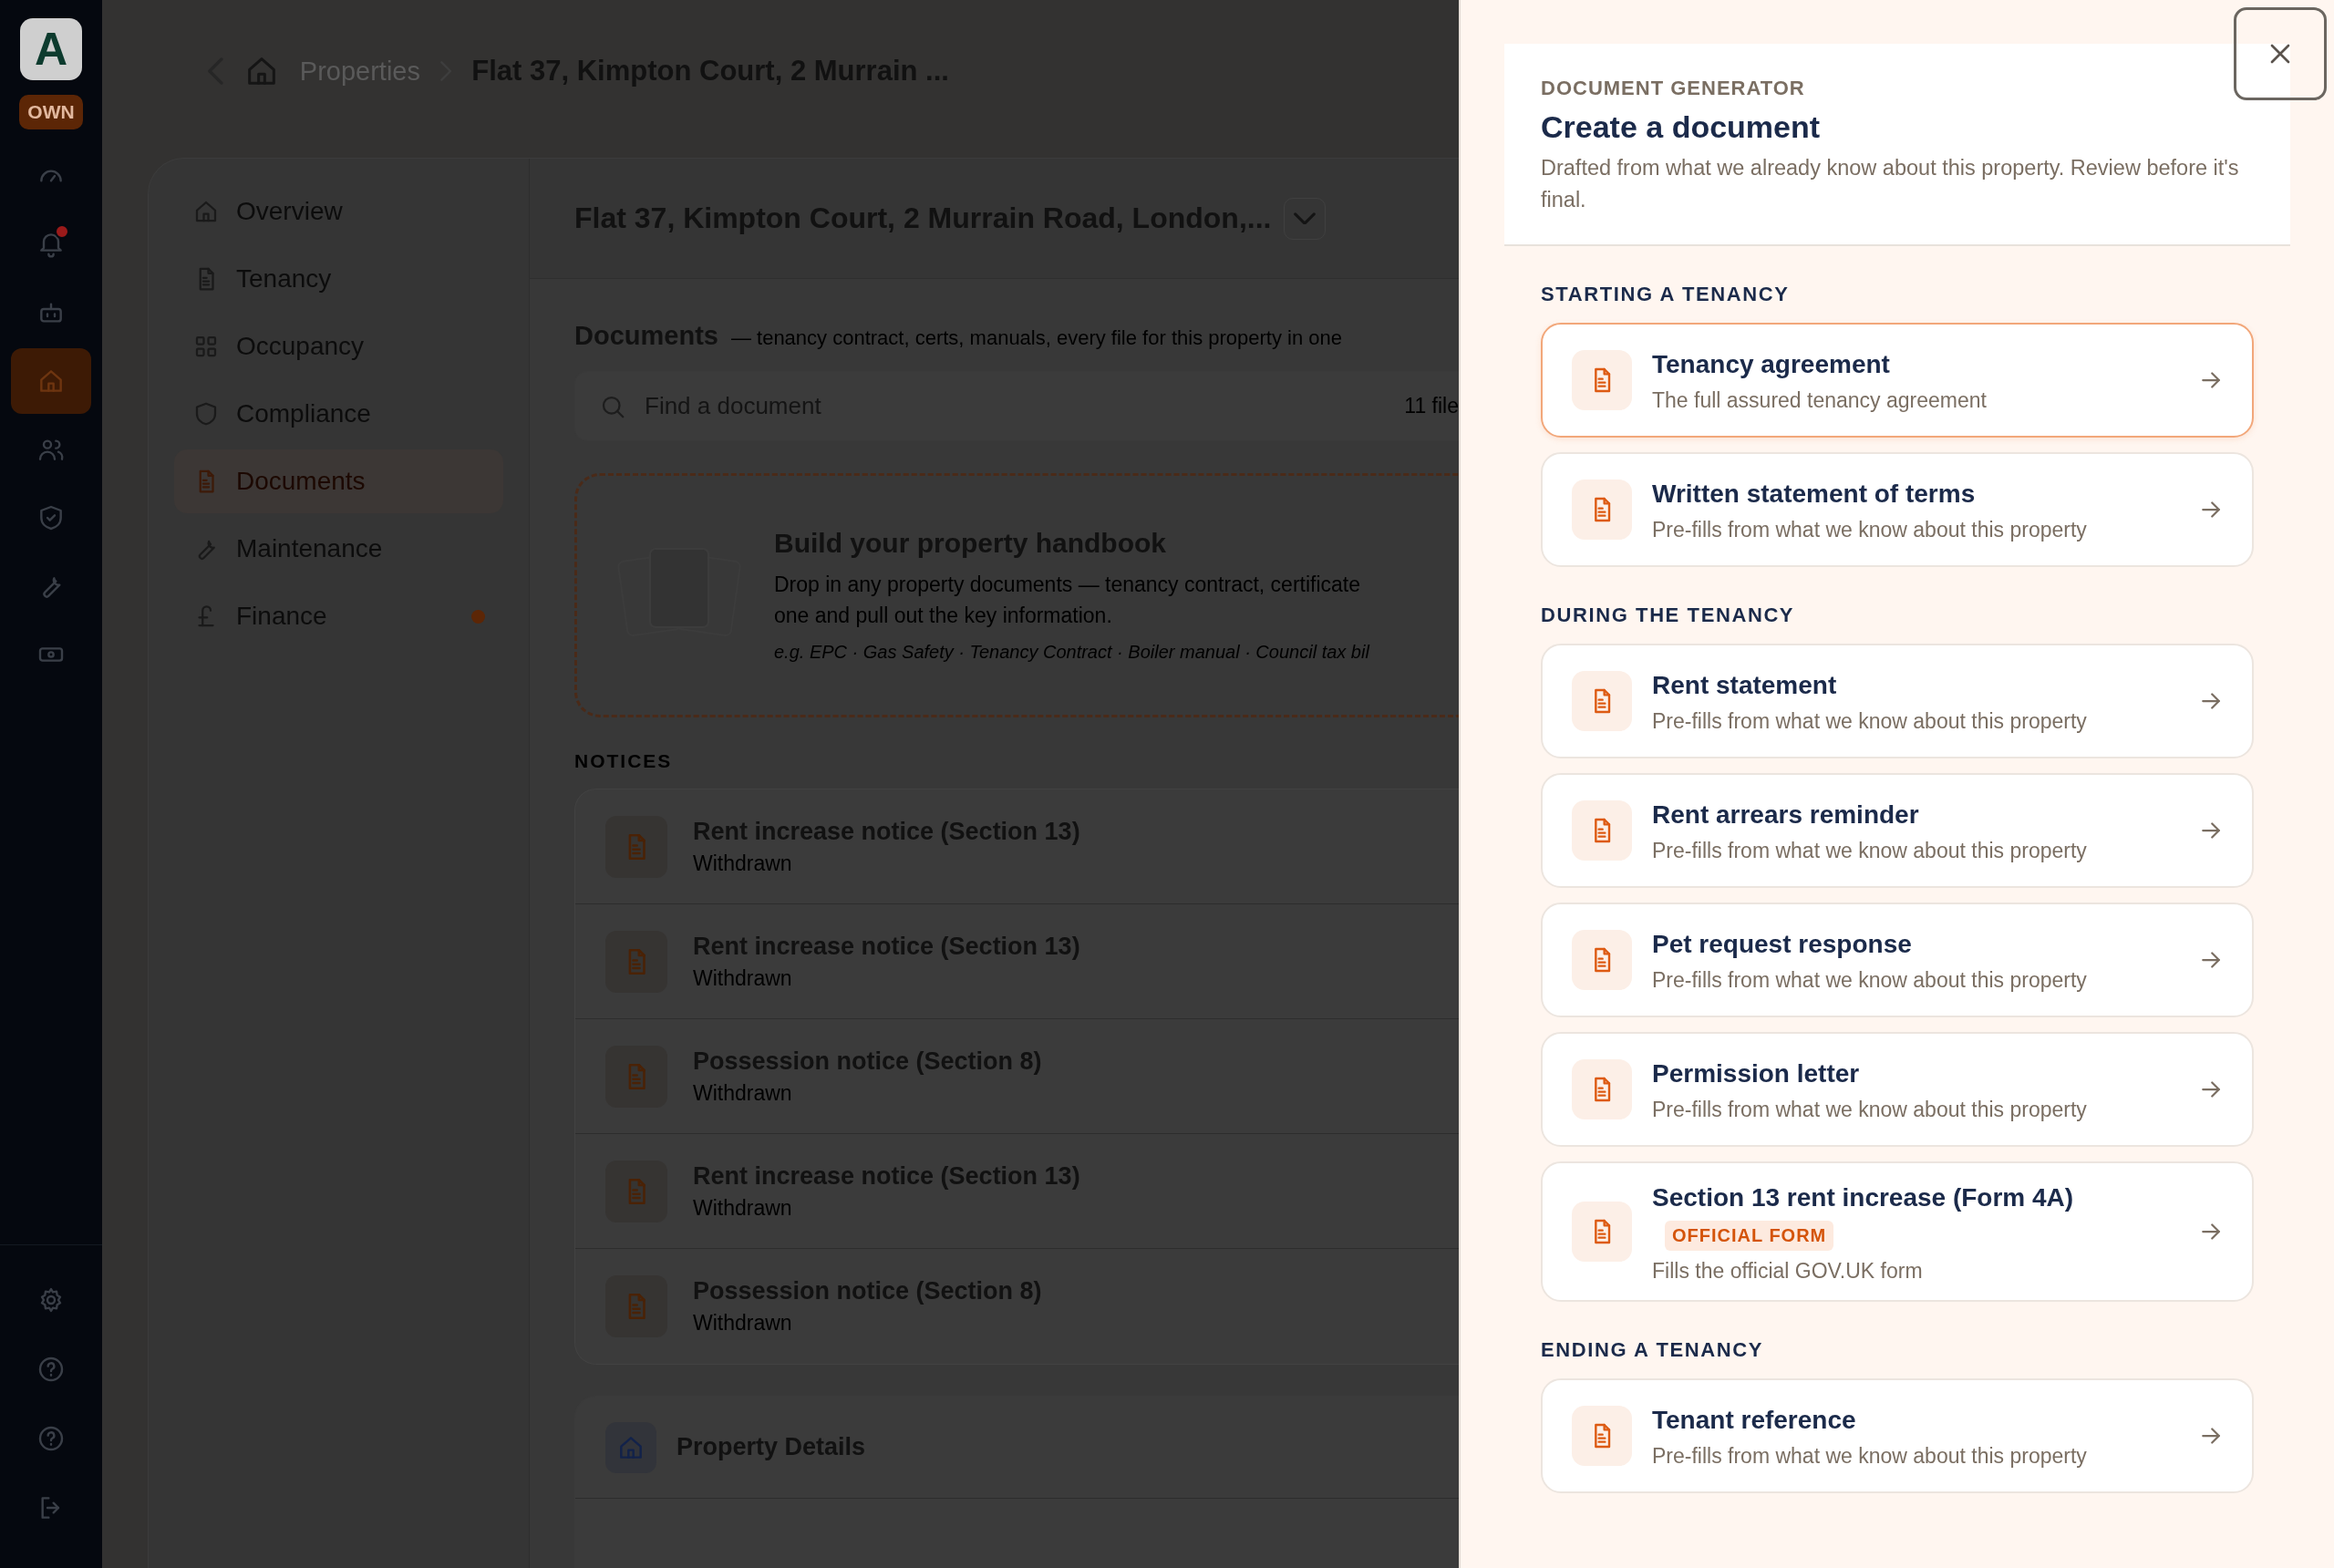 The image size is (2334, 1568). What do you see at coordinates (1666, 294) in the screenshot?
I see `section-heading: STARTING A TENANCY` at bounding box center [1666, 294].